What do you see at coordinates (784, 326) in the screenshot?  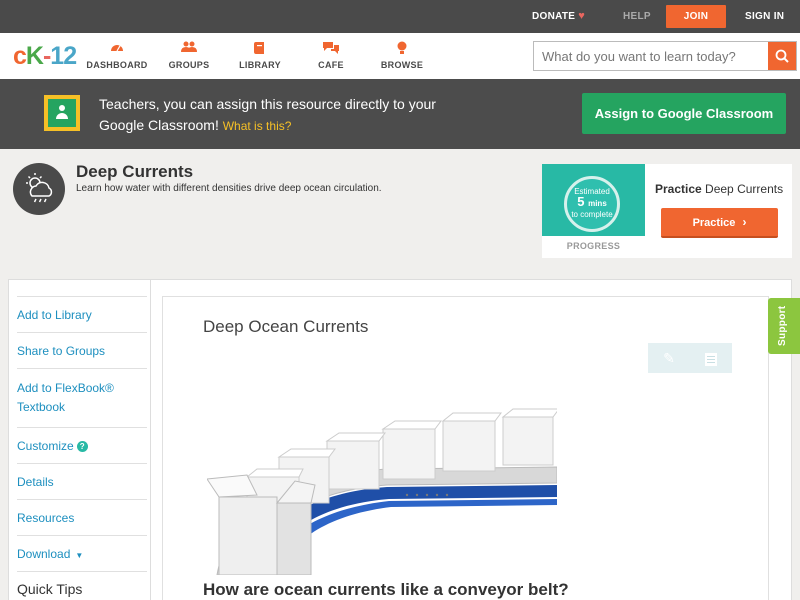 I see `support-tab: Support` at bounding box center [784, 326].